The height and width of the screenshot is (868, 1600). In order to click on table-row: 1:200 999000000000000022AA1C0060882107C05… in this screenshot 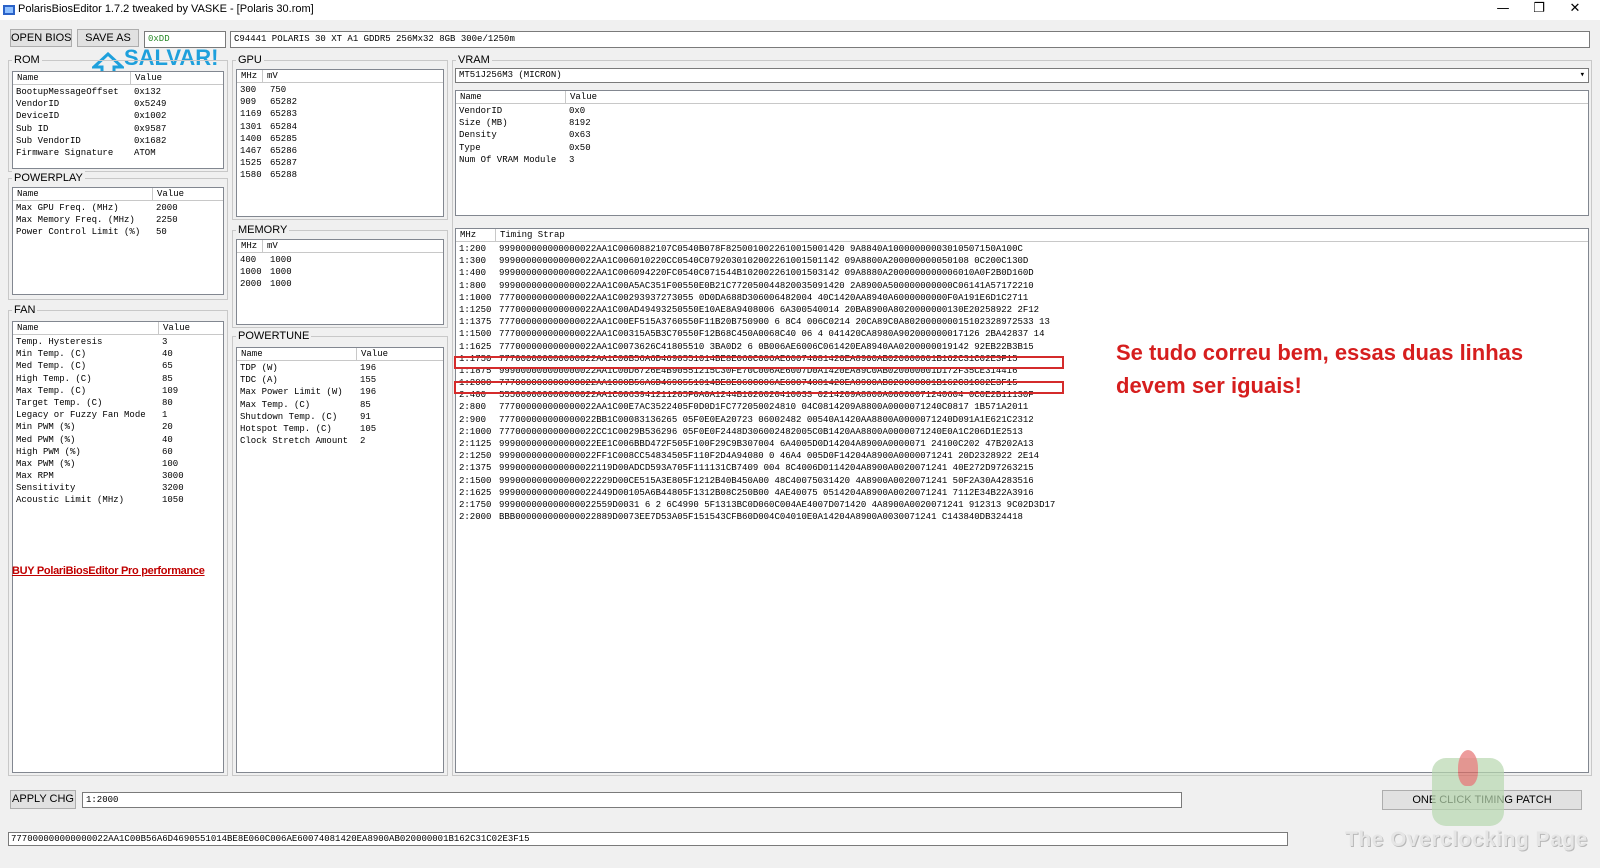, I will do `click(1022, 249)`.